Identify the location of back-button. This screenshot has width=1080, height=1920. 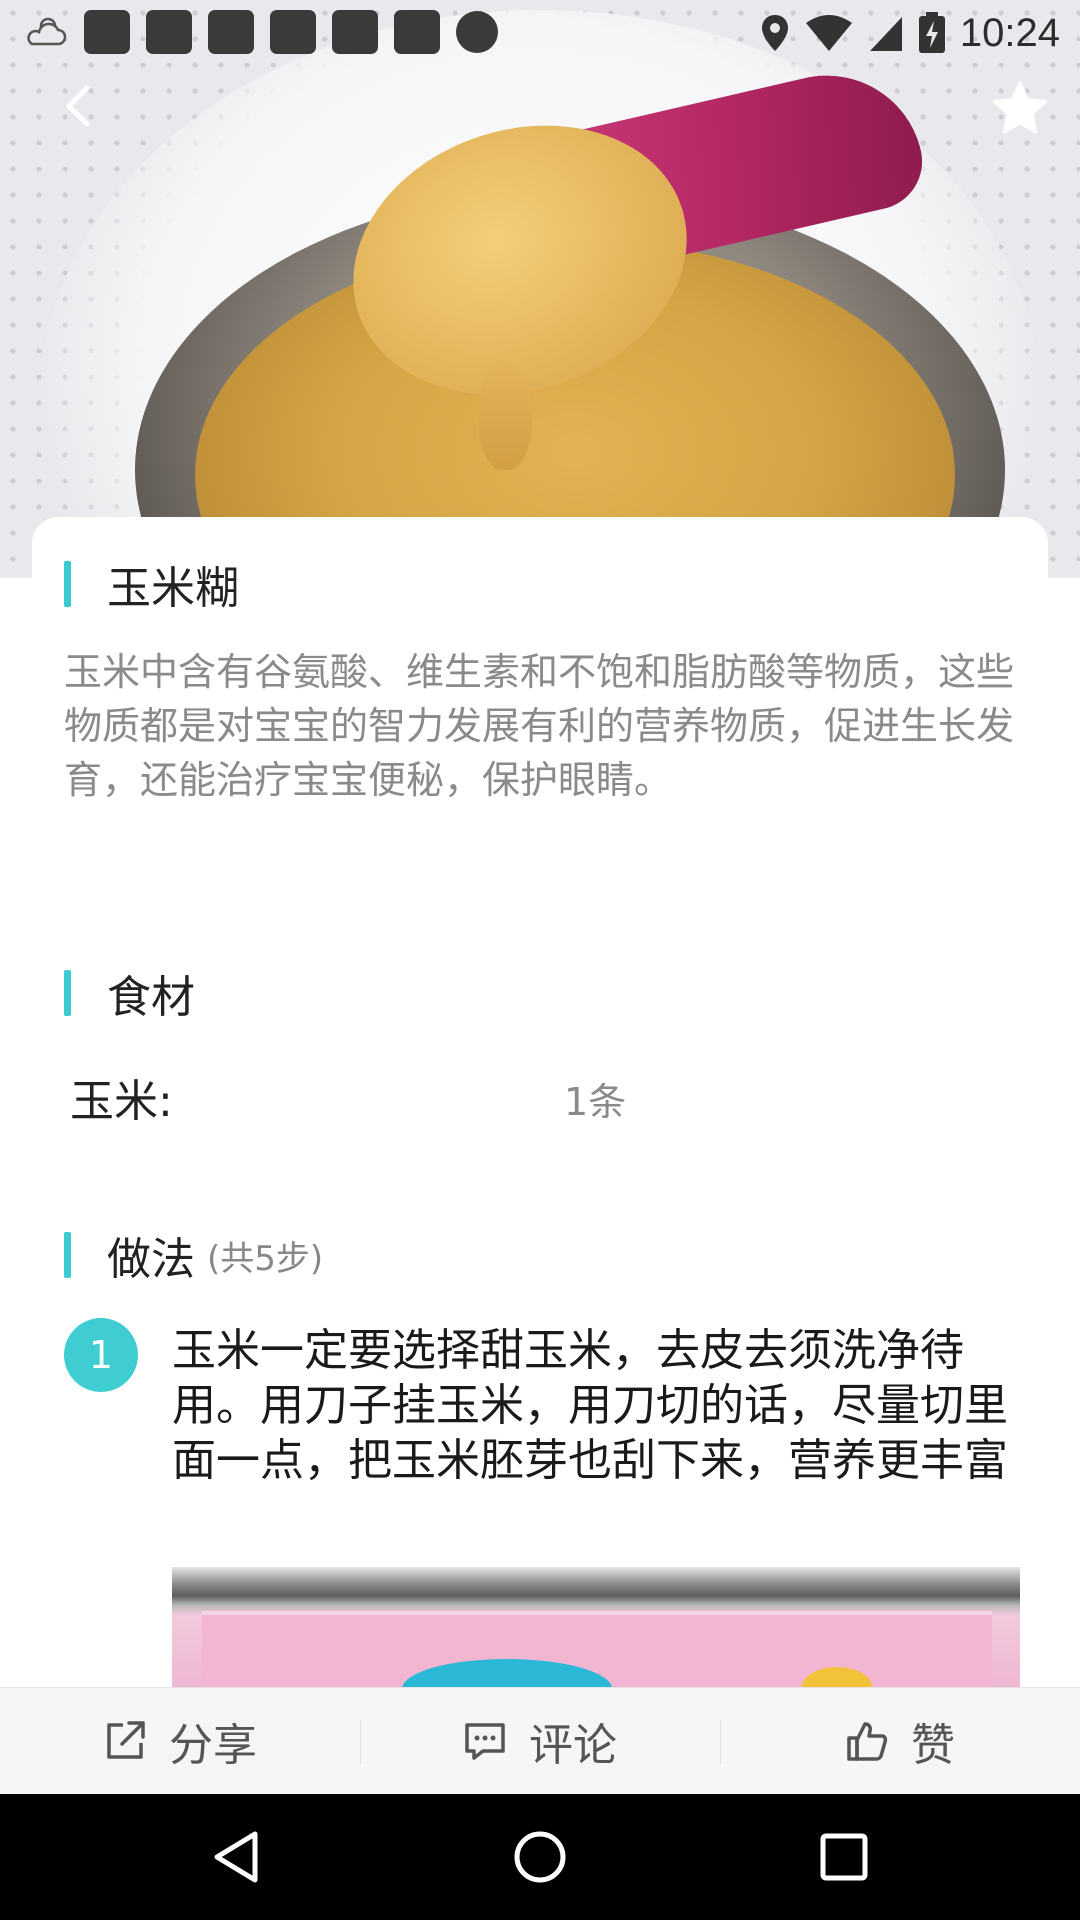
(78, 106).